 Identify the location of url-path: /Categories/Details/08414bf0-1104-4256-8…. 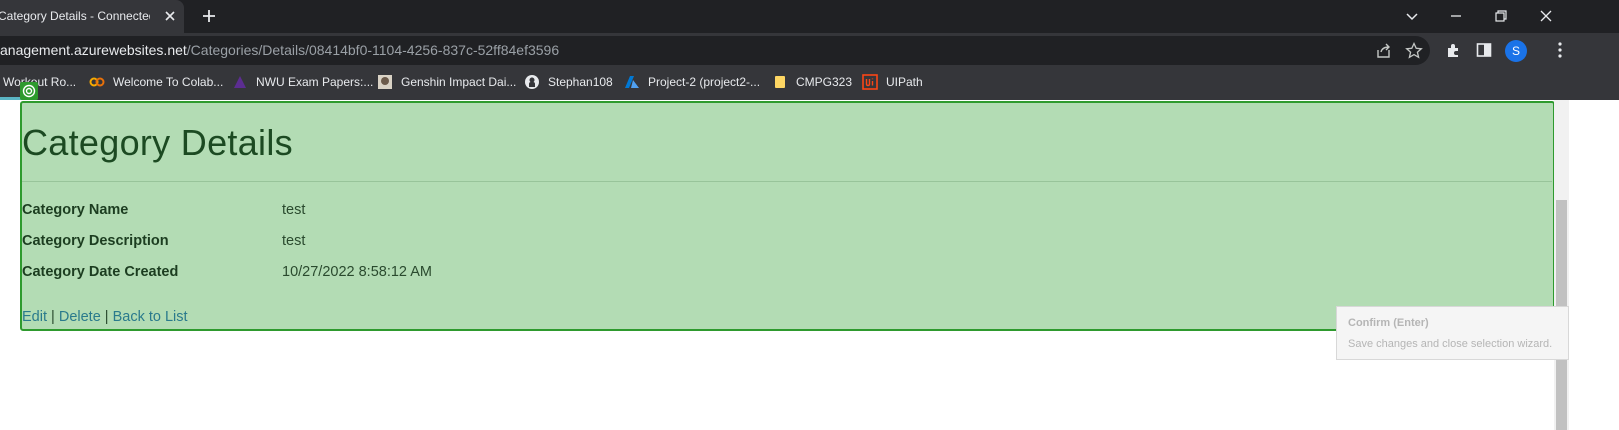
(373, 50).